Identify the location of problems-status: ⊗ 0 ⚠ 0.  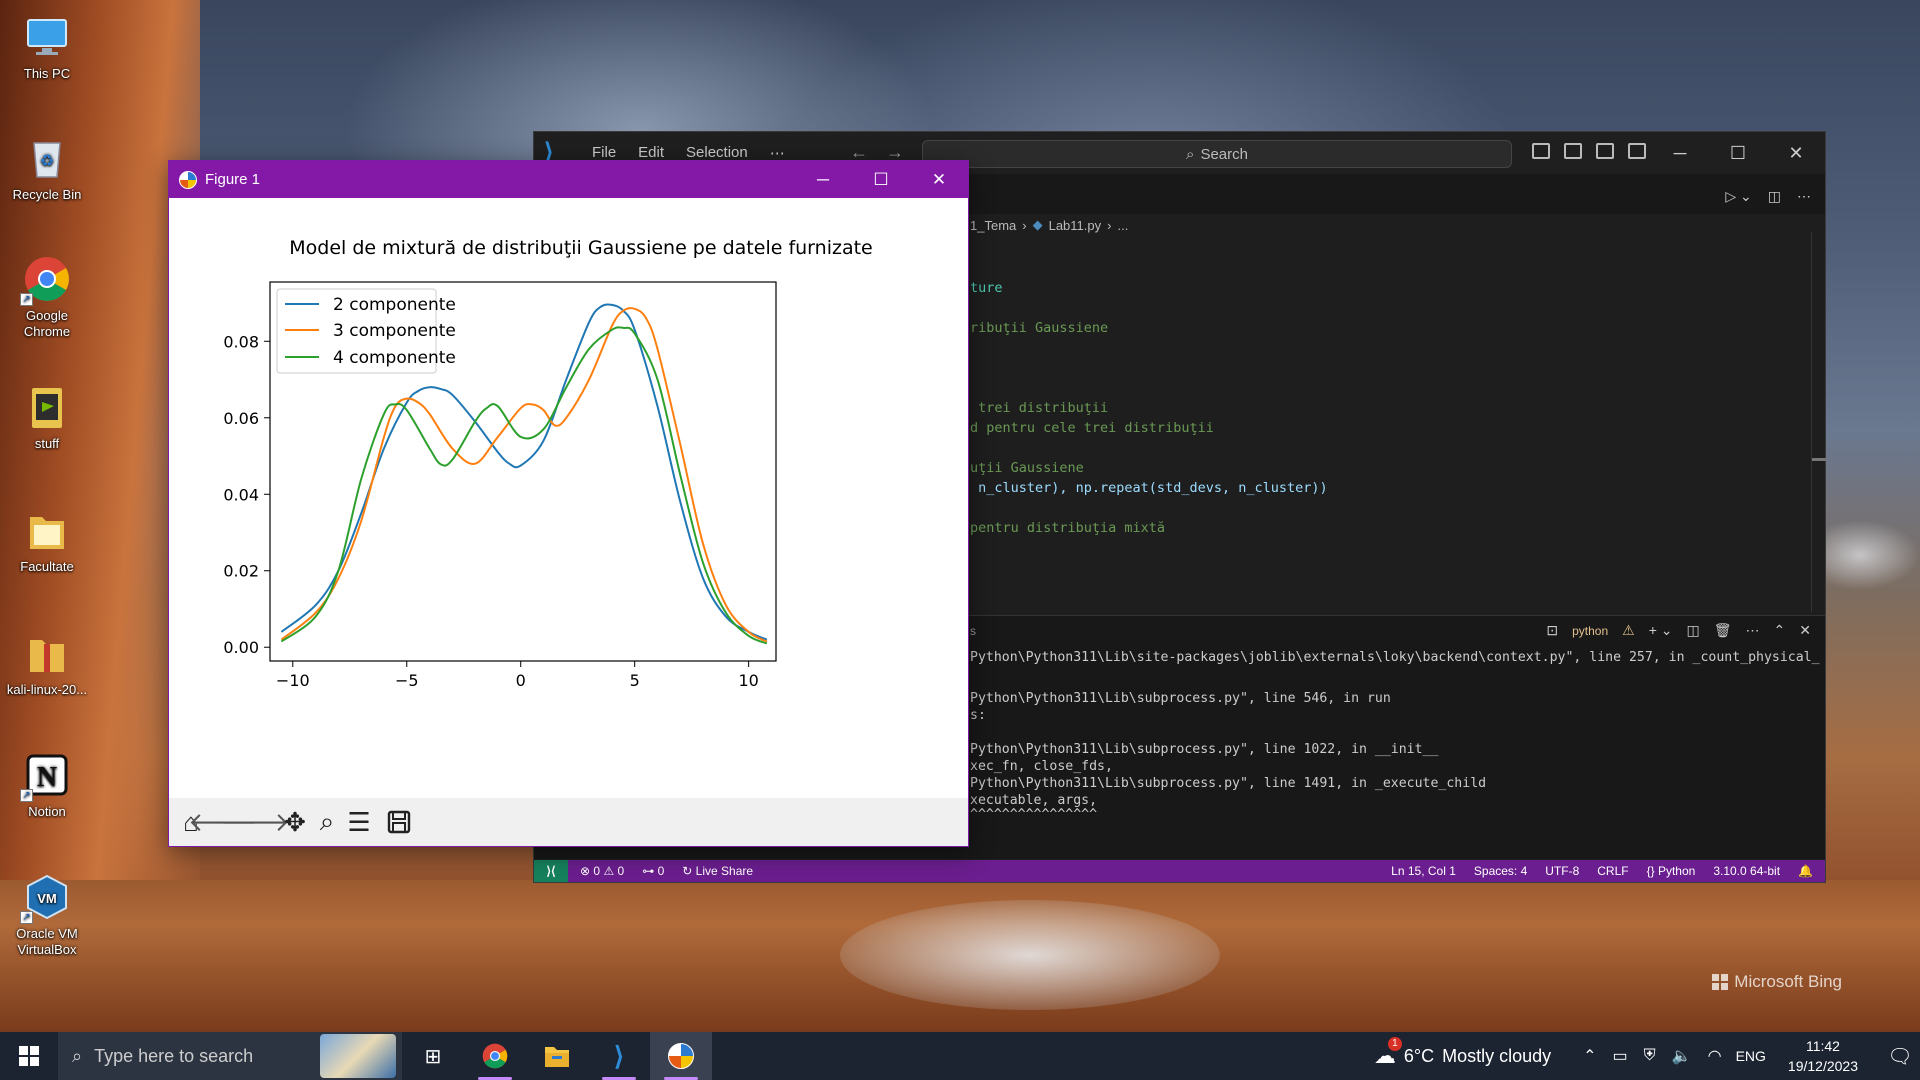
(602, 871).